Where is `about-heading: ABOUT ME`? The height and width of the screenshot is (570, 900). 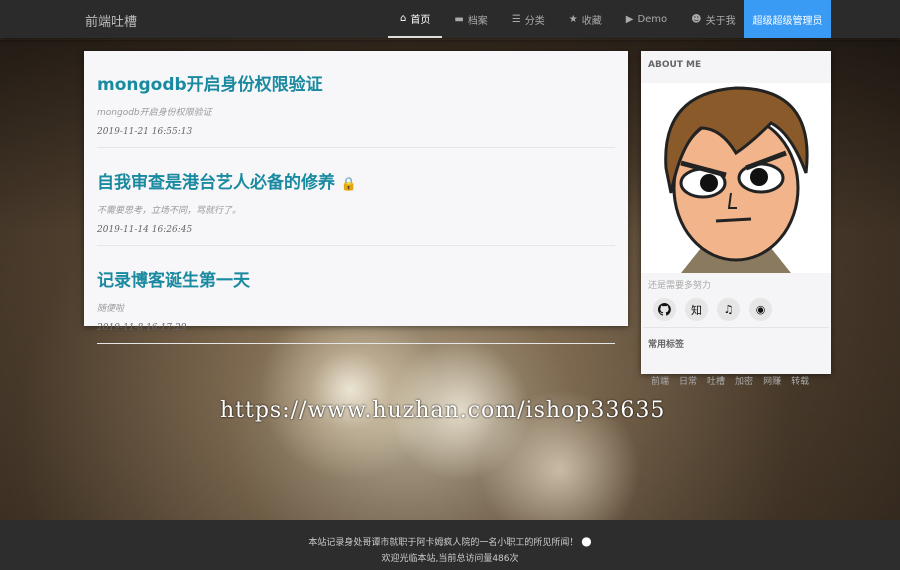
about-heading: ABOUT ME is located at coordinates (675, 65).